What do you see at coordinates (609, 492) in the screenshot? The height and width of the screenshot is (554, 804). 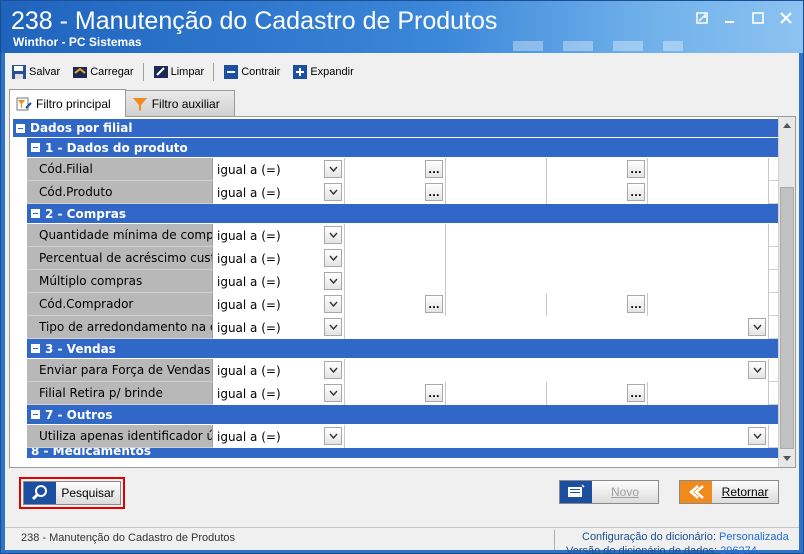 I see `new-button: Novo` at bounding box center [609, 492].